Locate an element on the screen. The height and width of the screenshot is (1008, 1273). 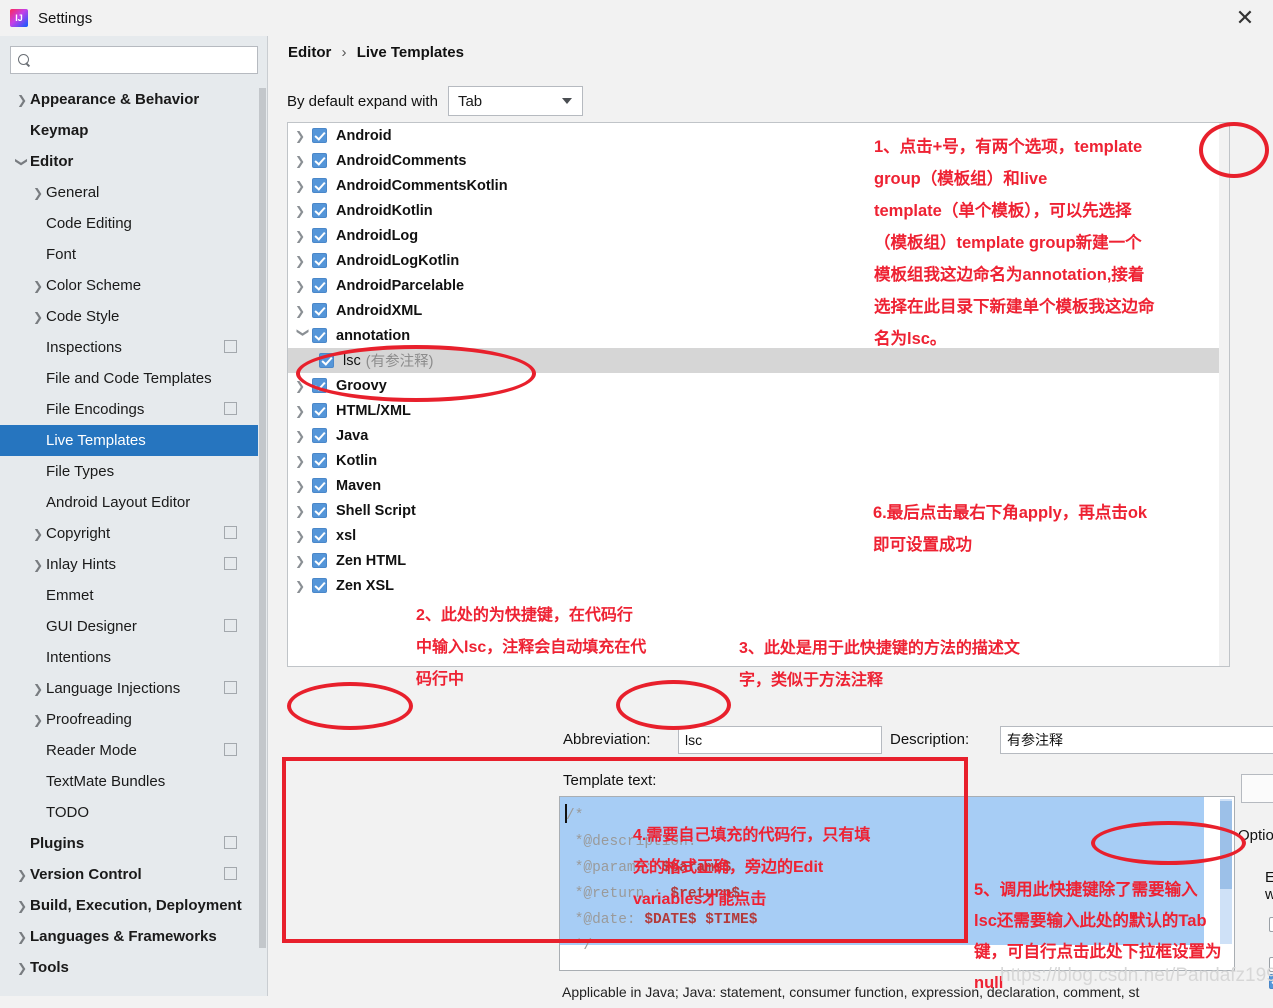
sidebar-item-code-editing: ❯Code Editing is located at coordinates (133, 223).